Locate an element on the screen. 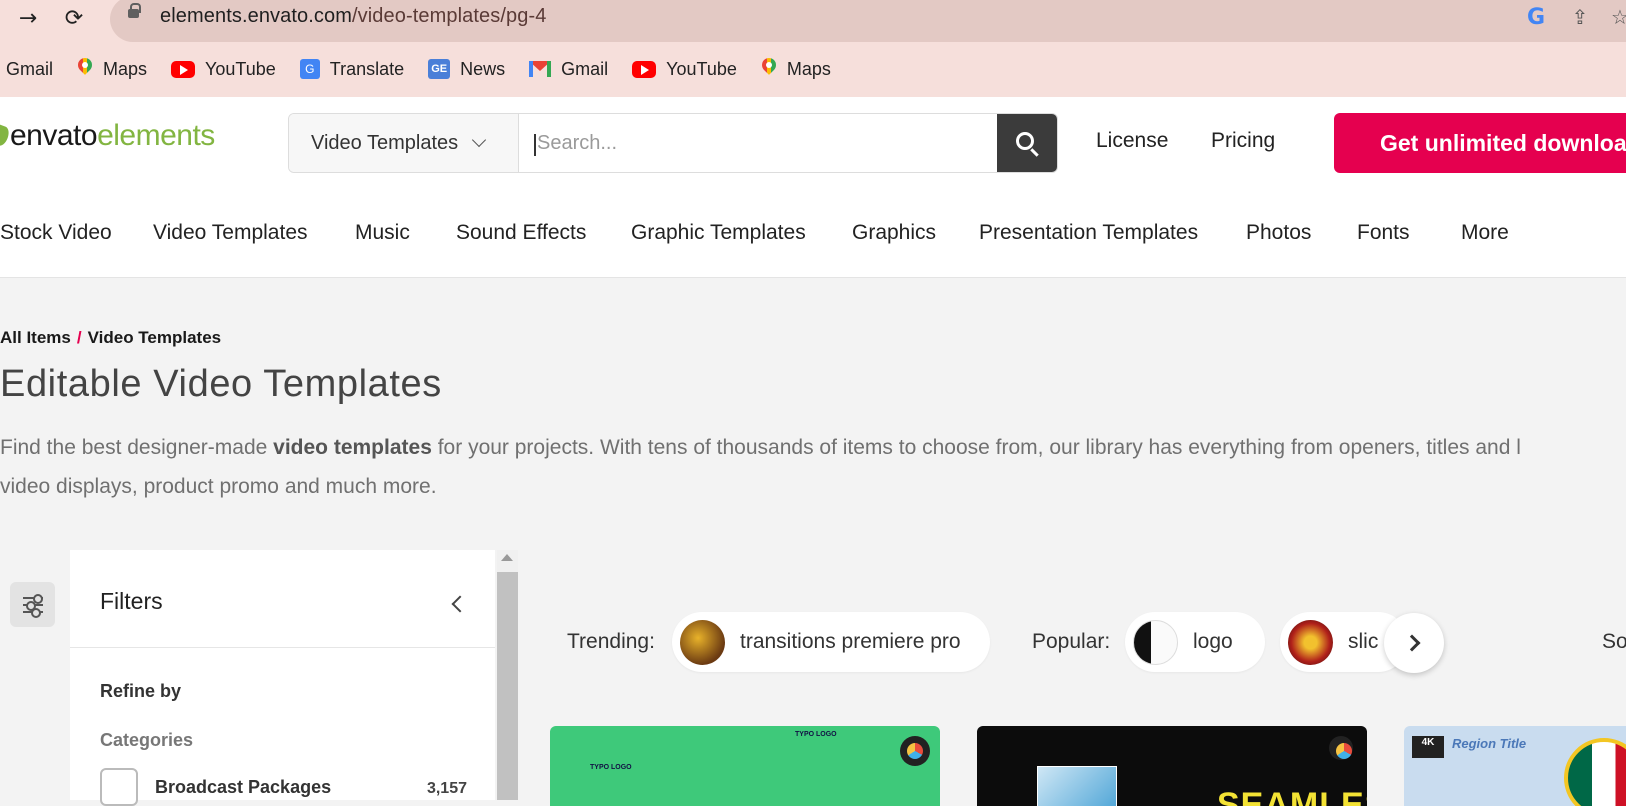 Image resolution: width=1626 pixels, height=806 pixels. category-select: Video Templates is located at coordinates (404, 143).